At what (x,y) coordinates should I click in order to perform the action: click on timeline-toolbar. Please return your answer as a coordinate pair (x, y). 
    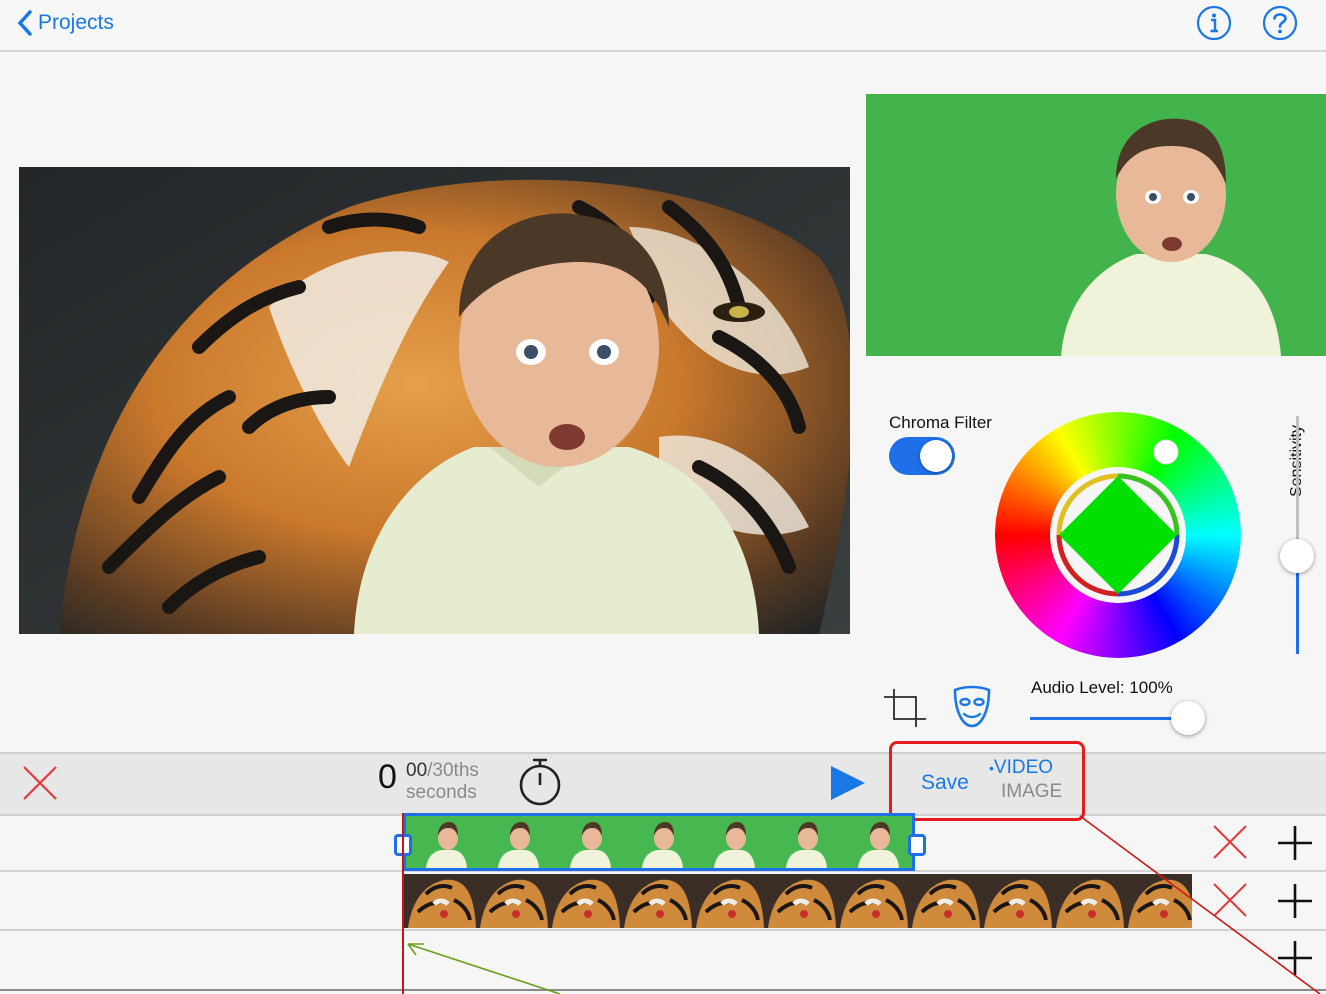
    Looking at the image, I should click on (663, 784).